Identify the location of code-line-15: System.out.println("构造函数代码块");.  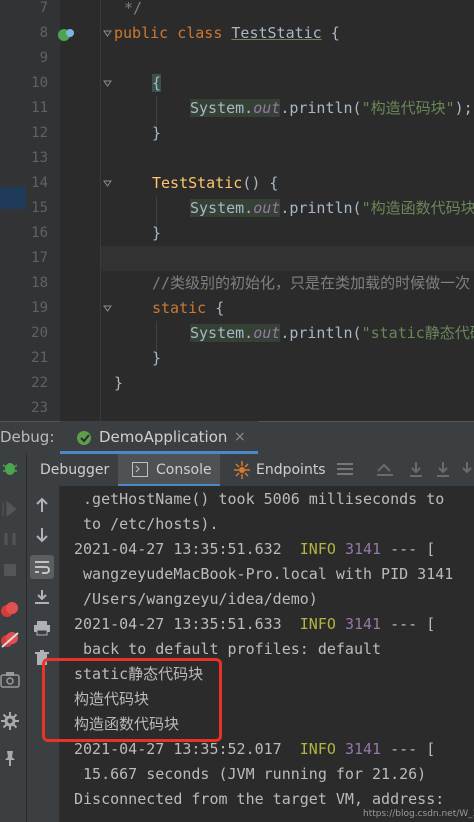
(332, 208).